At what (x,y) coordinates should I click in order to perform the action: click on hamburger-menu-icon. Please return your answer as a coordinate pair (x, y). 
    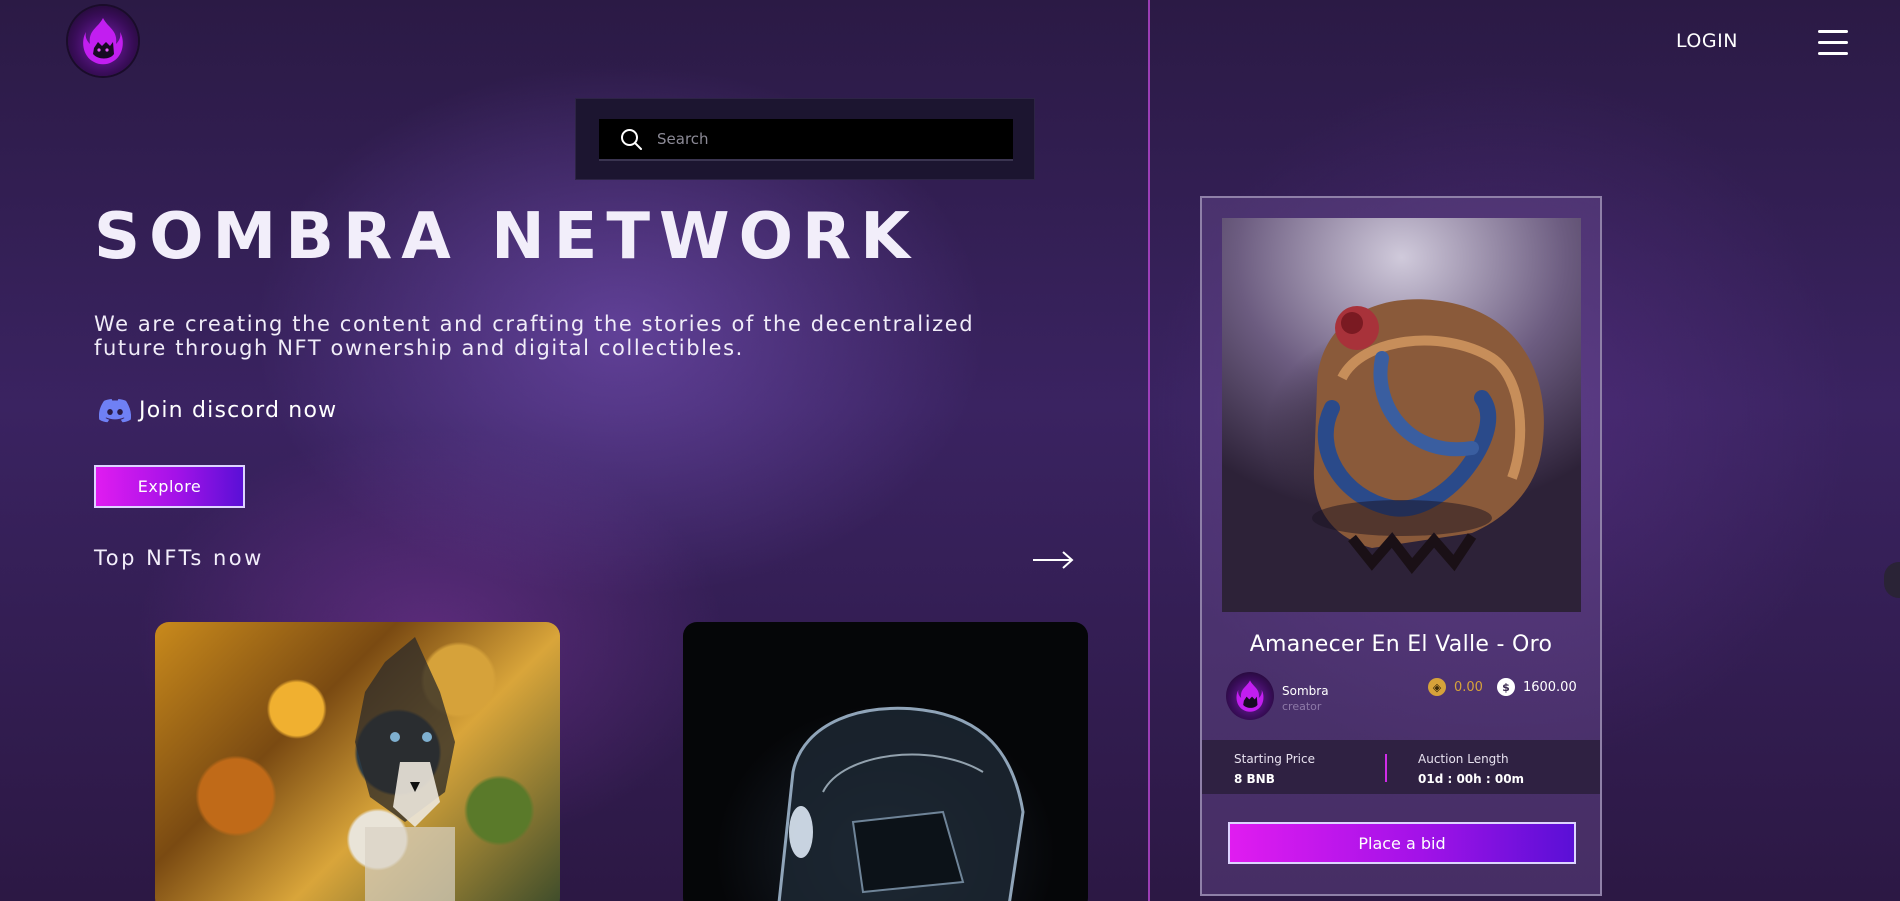
    Looking at the image, I should click on (1833, 43).